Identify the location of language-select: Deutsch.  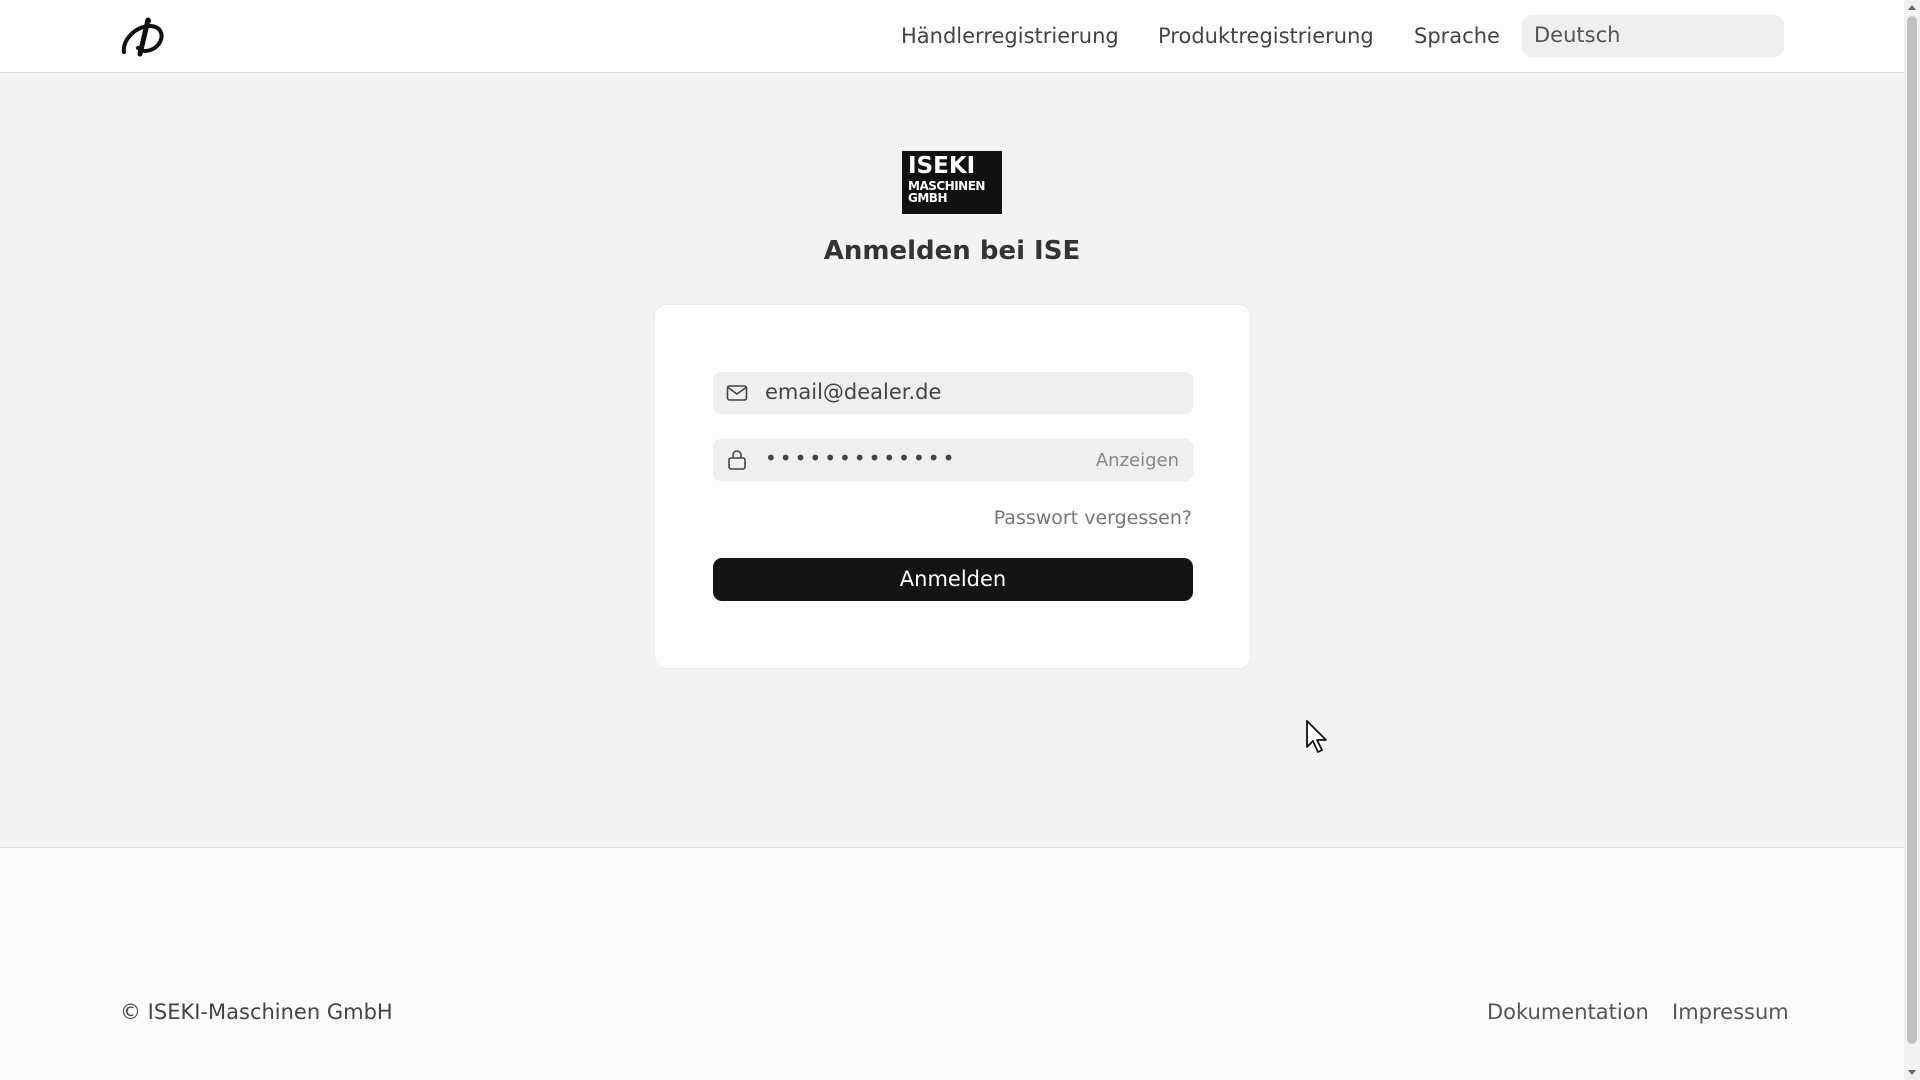
(1653, 36).